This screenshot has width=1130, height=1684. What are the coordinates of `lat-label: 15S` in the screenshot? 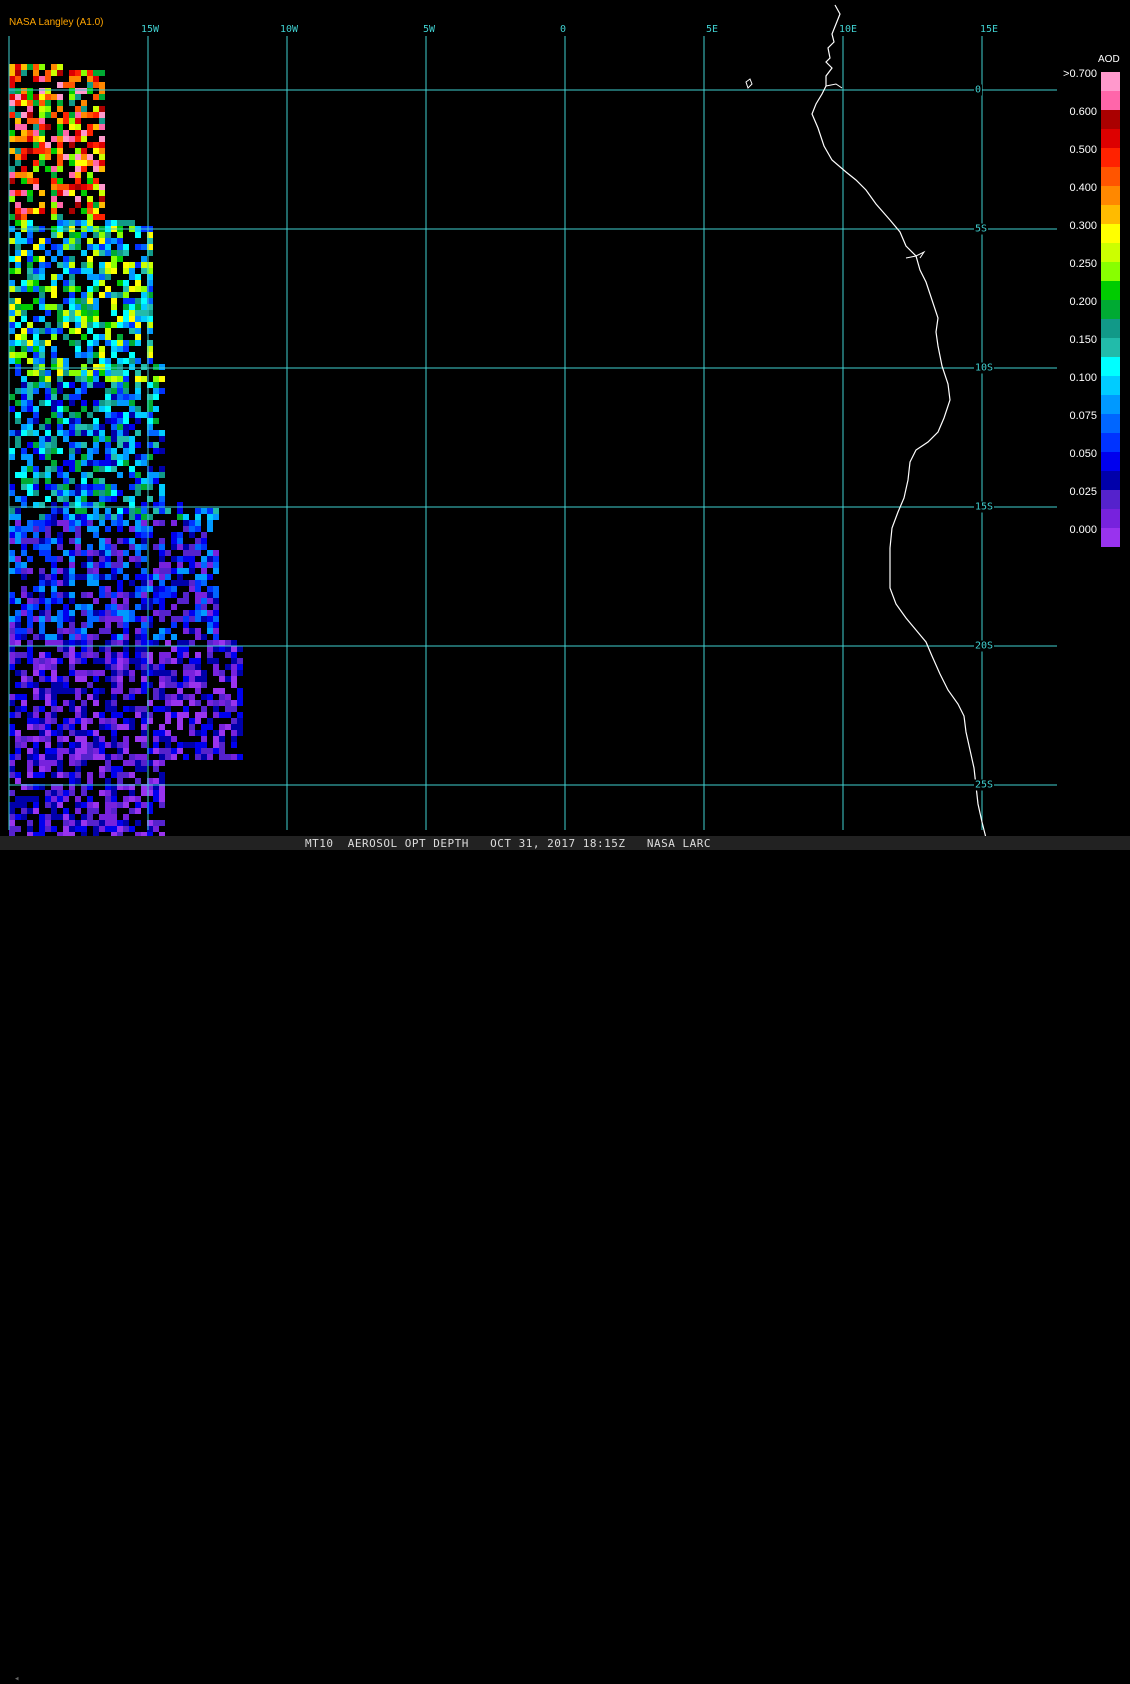 It's located at (984, 507).